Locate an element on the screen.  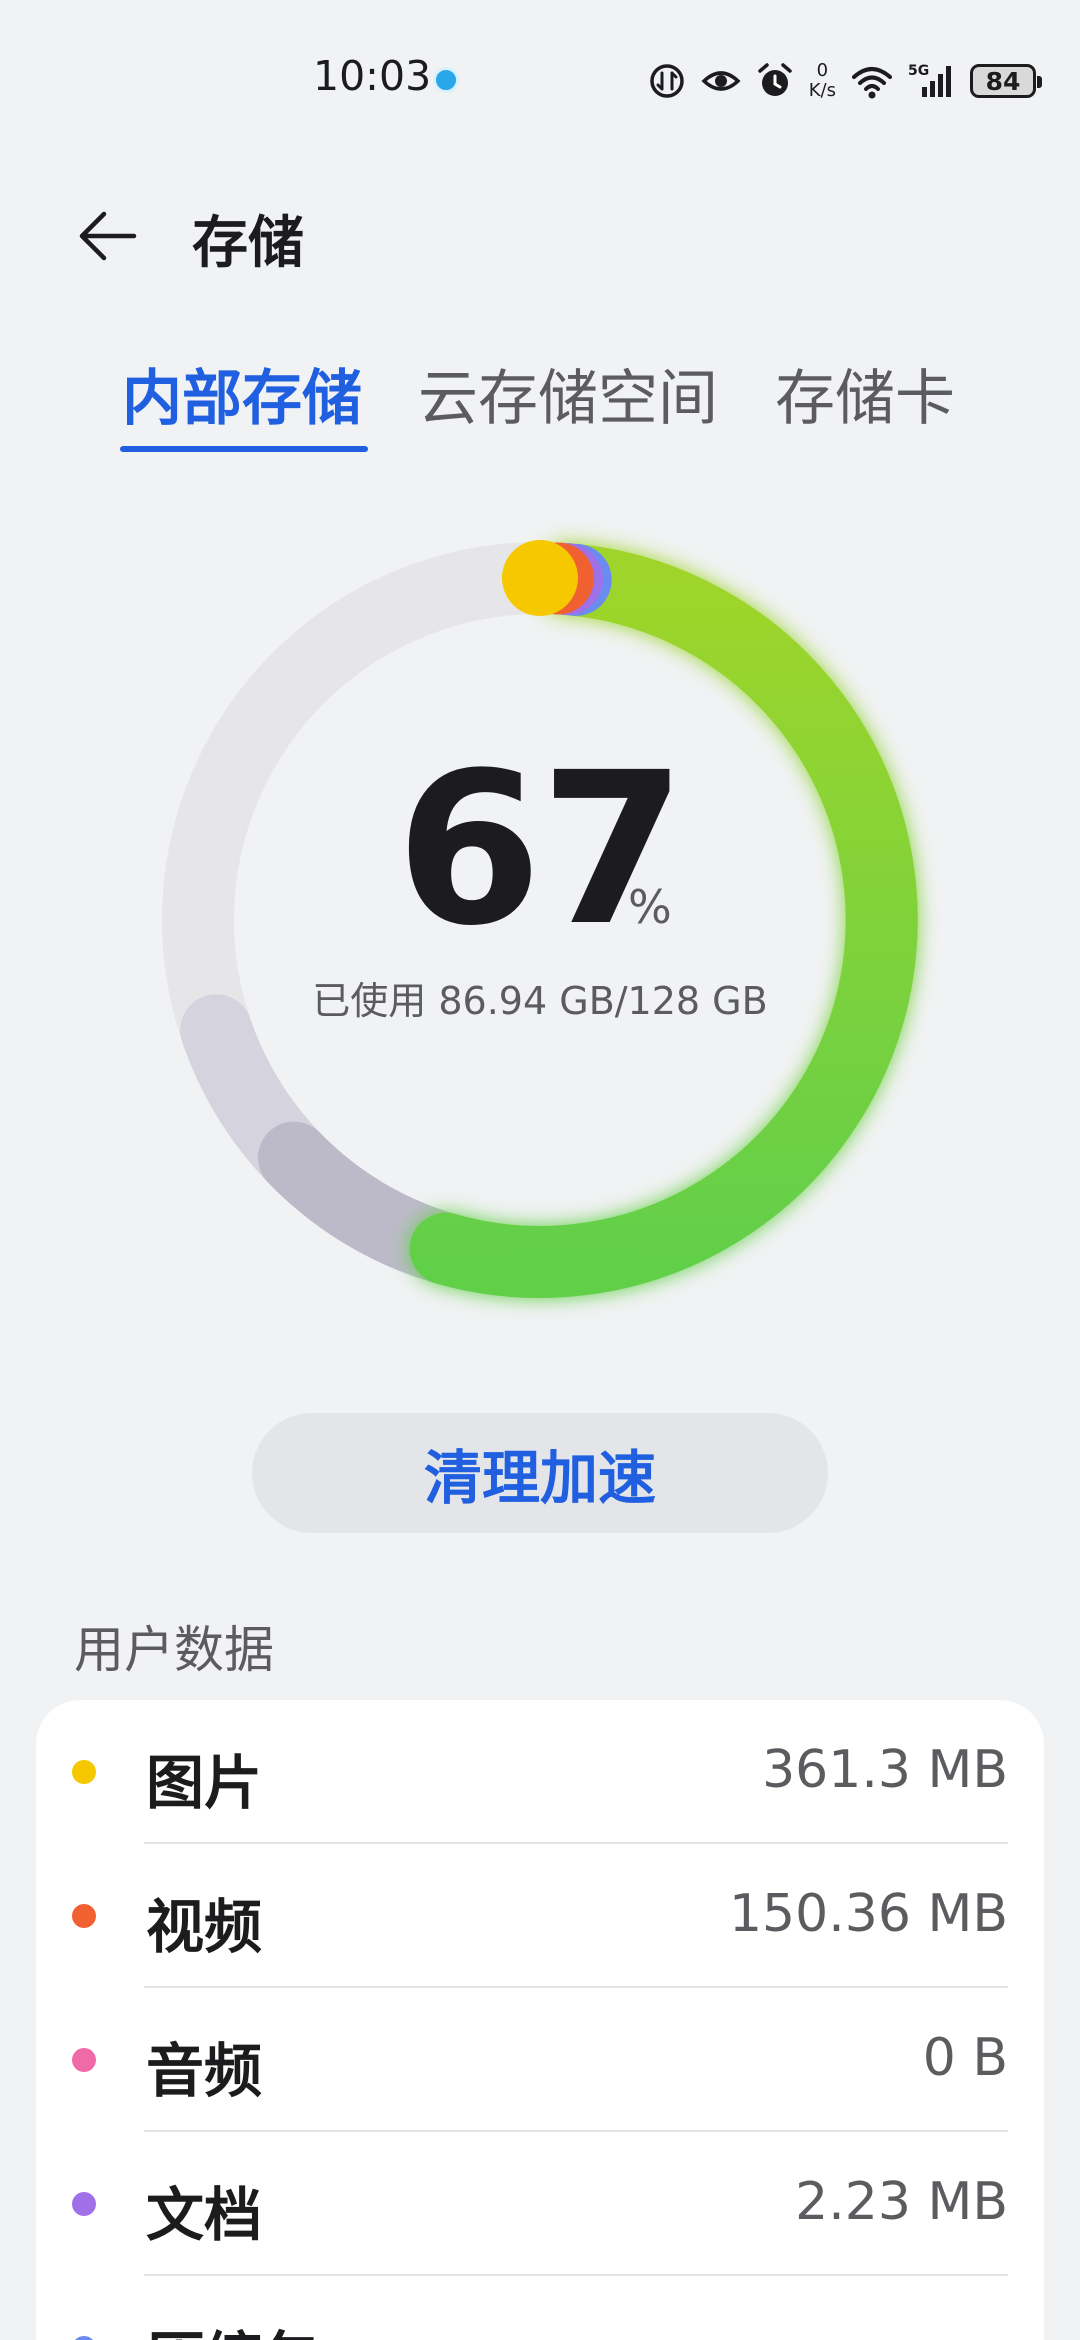
category-name: 压缩包 is located at coordinates (233, 2326).